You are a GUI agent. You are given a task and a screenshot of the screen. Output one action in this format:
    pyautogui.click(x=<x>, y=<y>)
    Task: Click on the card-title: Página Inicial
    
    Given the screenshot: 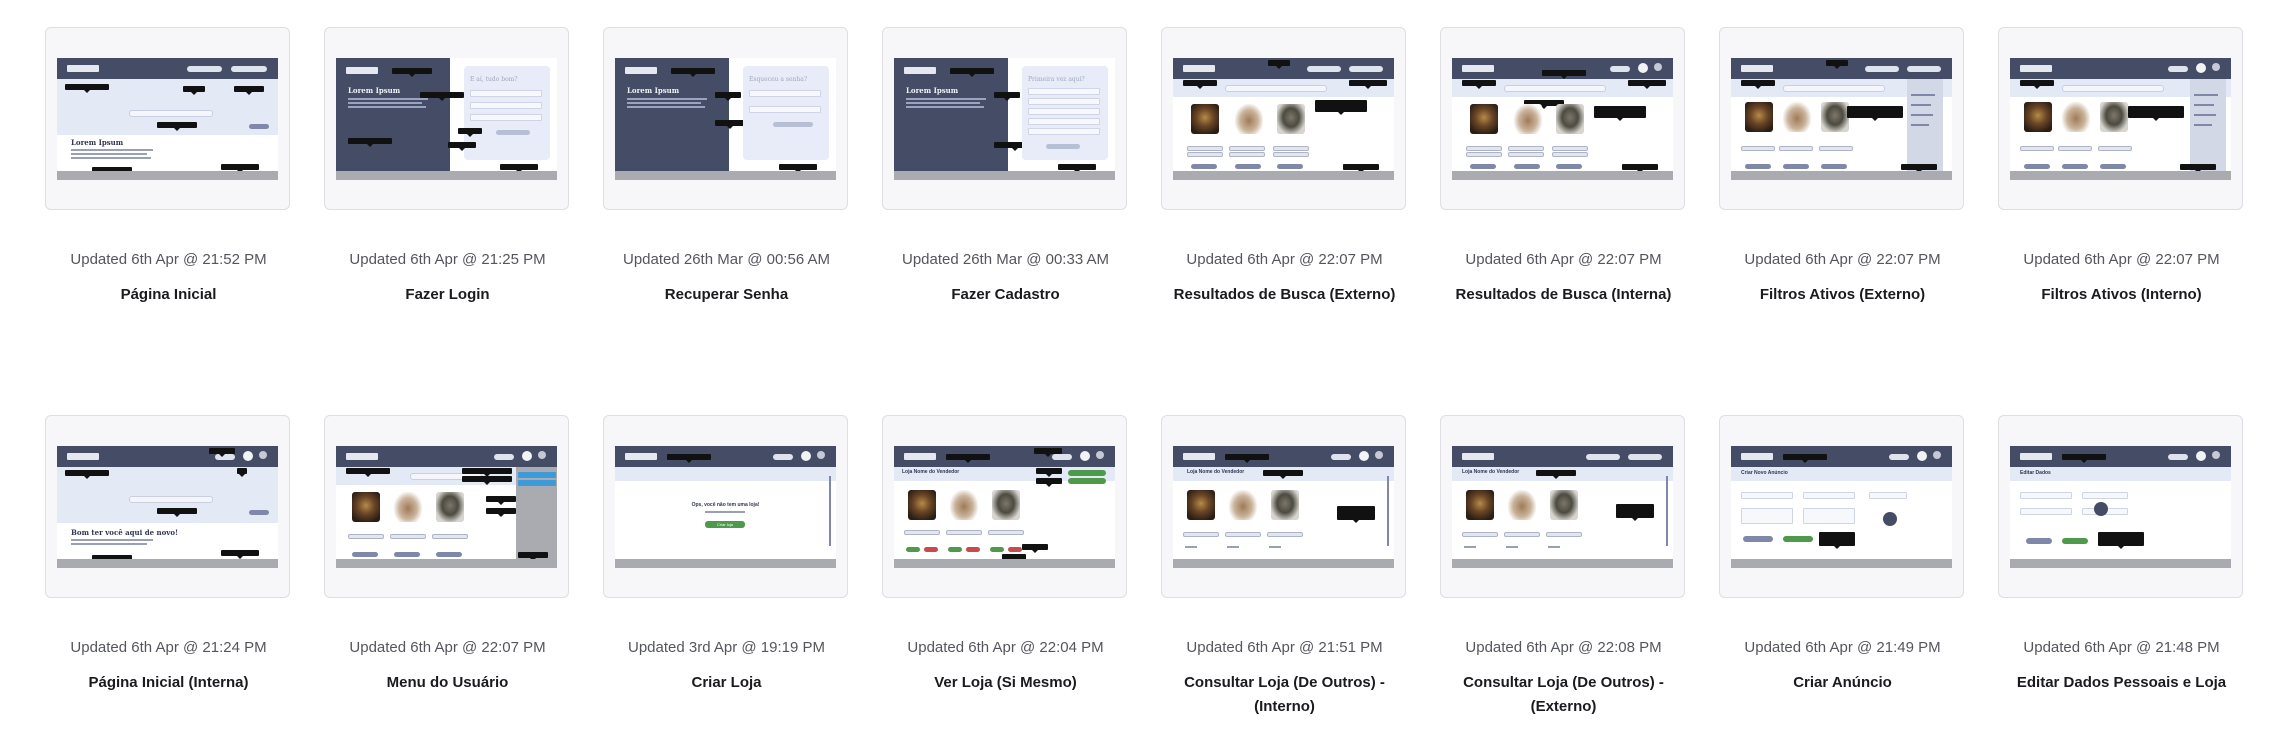 What is the action you would take?
    pyautogui.click(x=168, y=295)
    